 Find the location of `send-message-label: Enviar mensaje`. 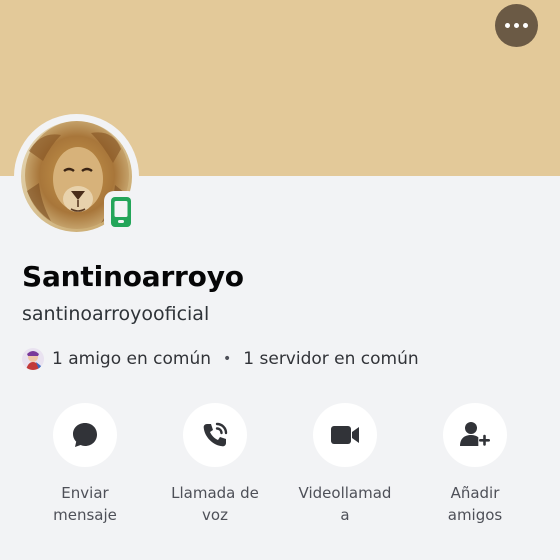

send-message-label: Enviar mensaje is located at coordinates (85, 504).